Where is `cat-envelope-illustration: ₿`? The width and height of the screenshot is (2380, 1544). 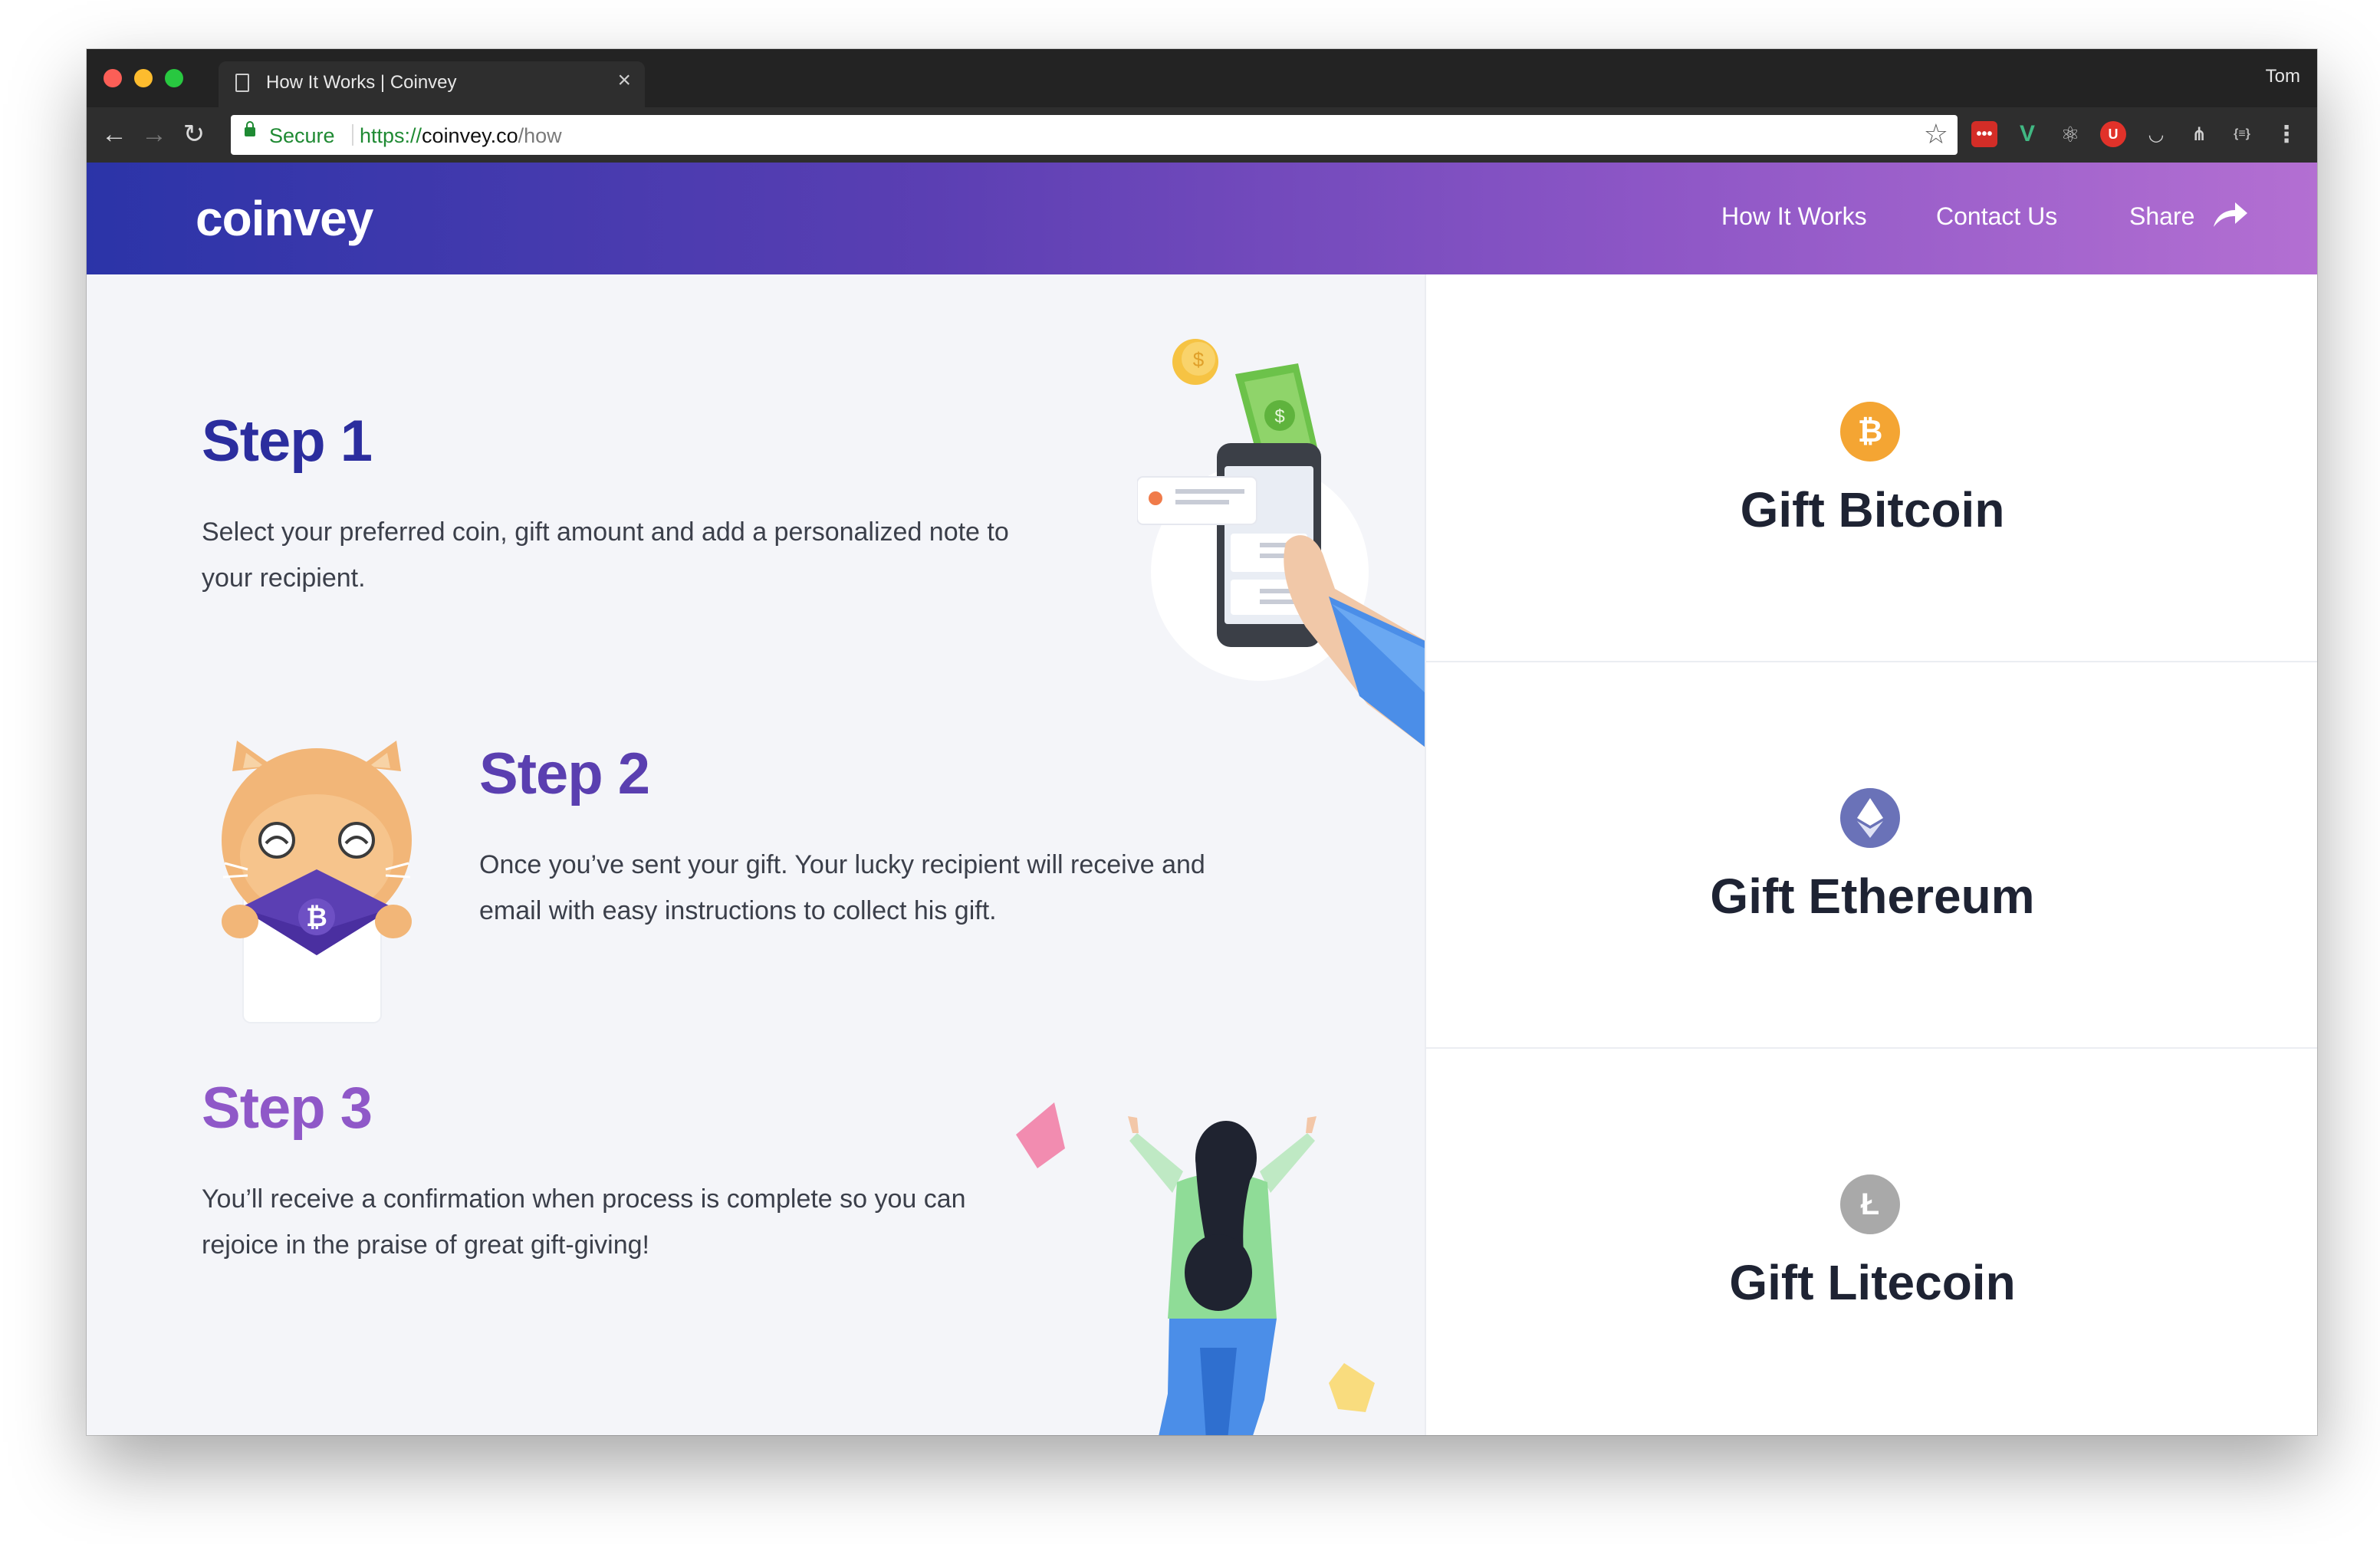 cat-envelope-illustration: ₿ is located at coordinates (317, 882).